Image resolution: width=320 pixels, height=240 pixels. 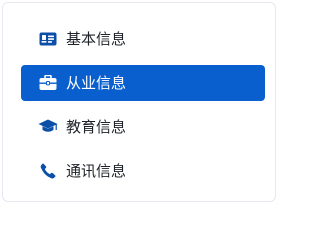 What do you see at coordinates (96, 38) in the screenshot?
I see `menu-item-label: 基本信息` at bounding box center [96, 38].